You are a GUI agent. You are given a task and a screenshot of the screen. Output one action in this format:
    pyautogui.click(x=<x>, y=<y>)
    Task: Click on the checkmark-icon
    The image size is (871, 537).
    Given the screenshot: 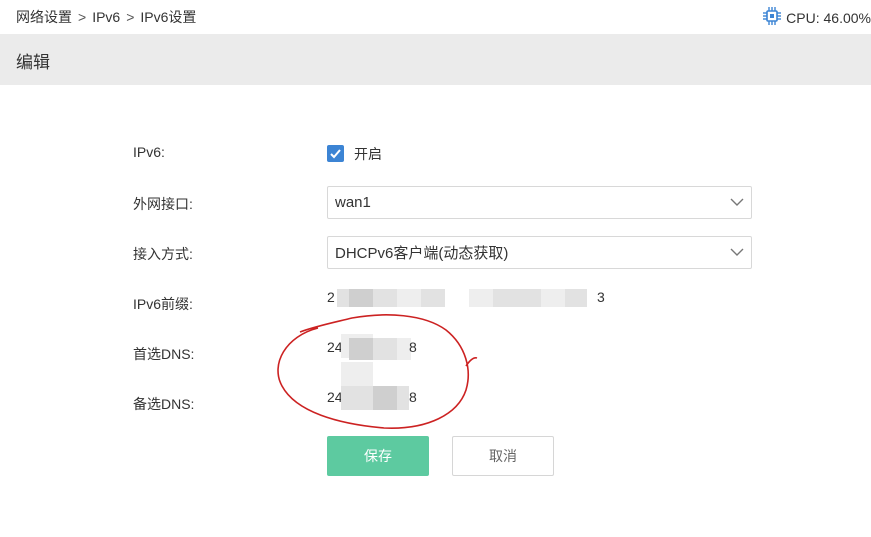 What is the action you would take?
    pyautogui.click(x=335, y=154)
    